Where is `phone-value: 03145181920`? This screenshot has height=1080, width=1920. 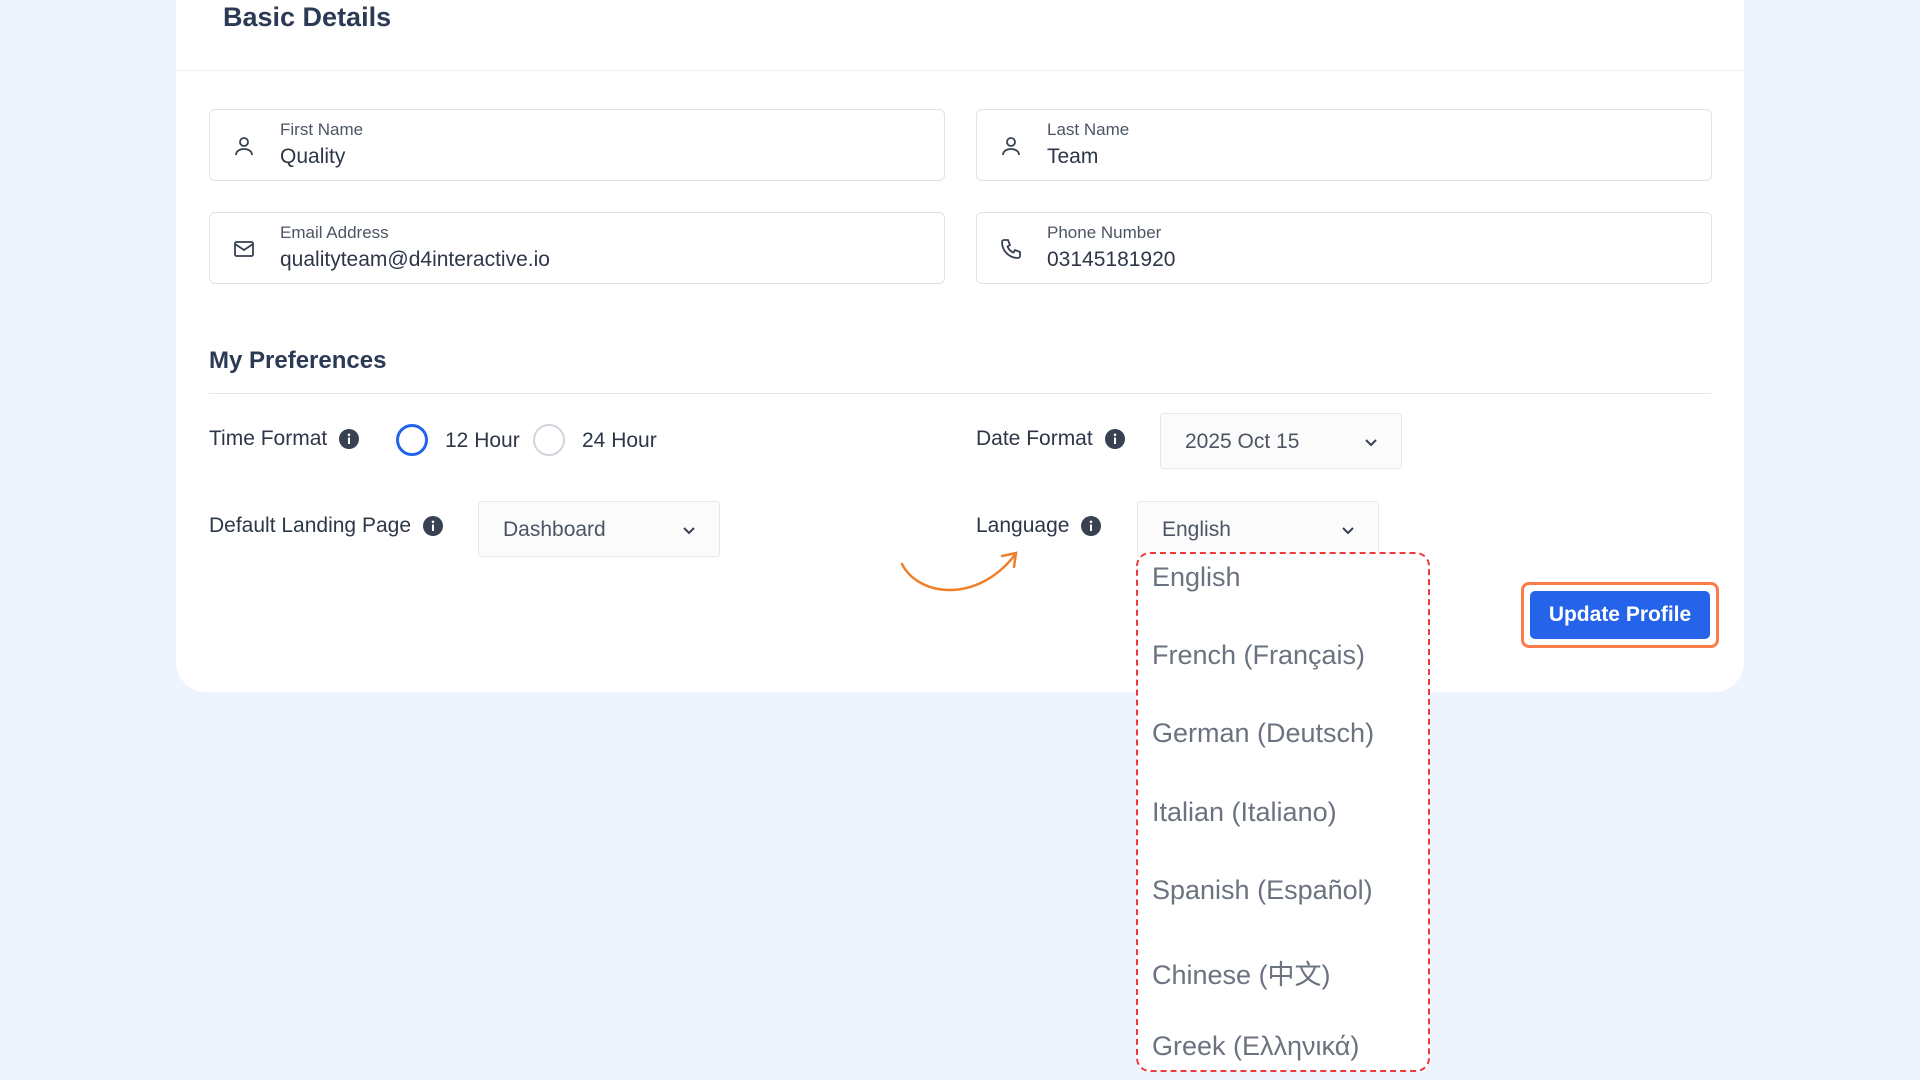
phone-value: 03145181920 is located at coordinates (1111, 260).